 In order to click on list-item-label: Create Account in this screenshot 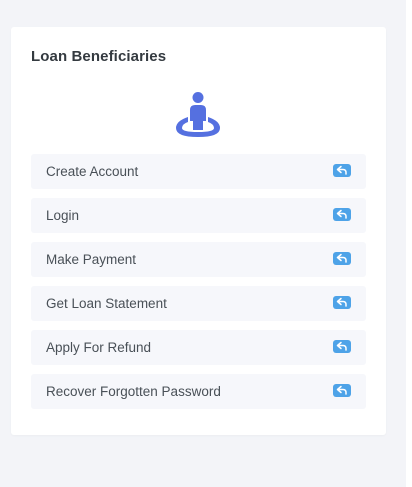, I will do `click(92, 171)`.